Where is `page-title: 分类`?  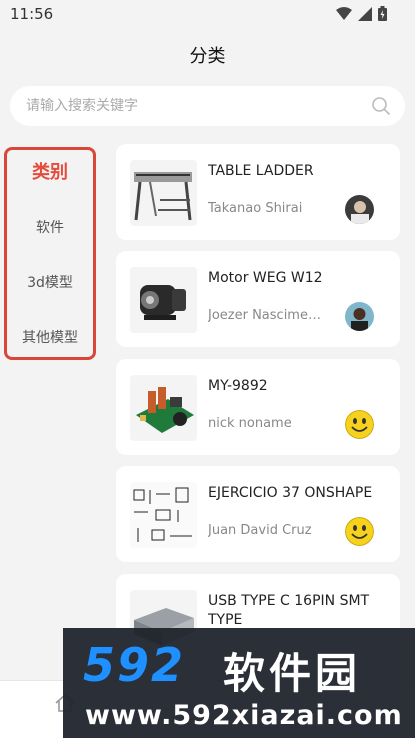
page-title: 分类 is located at coordinates (207, 56).